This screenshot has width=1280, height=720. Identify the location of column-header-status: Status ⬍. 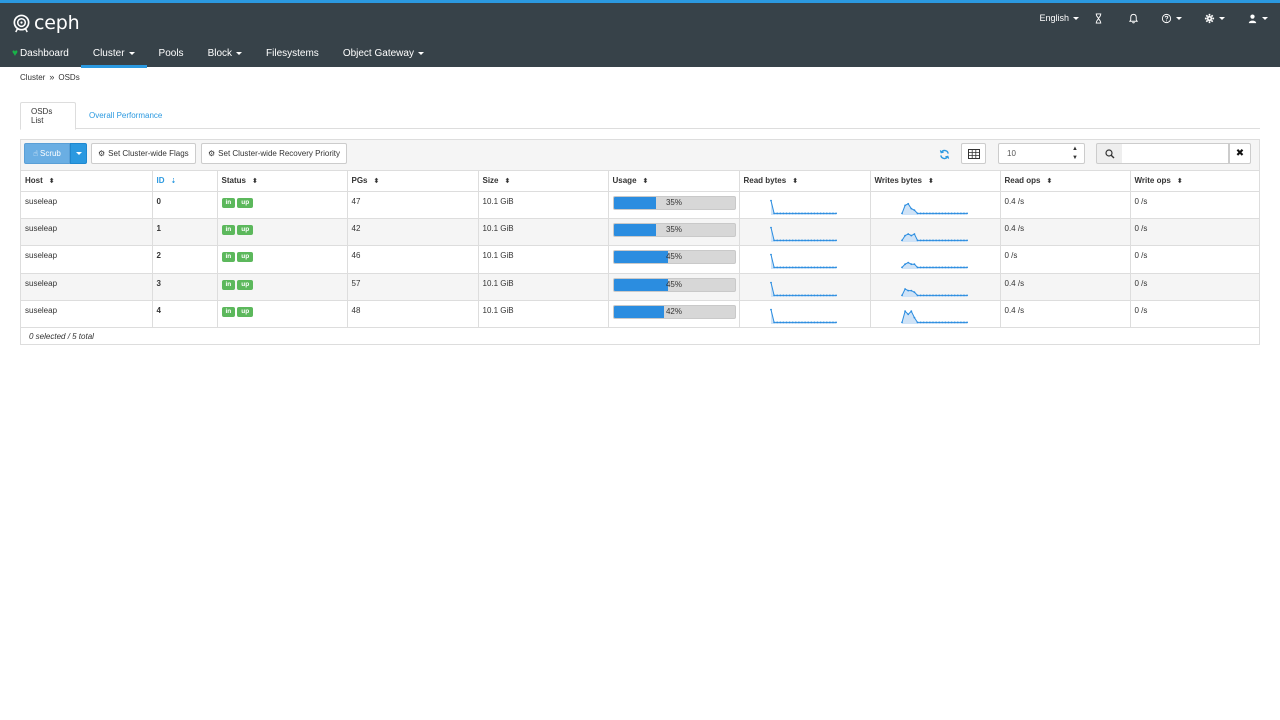
(282, 181).